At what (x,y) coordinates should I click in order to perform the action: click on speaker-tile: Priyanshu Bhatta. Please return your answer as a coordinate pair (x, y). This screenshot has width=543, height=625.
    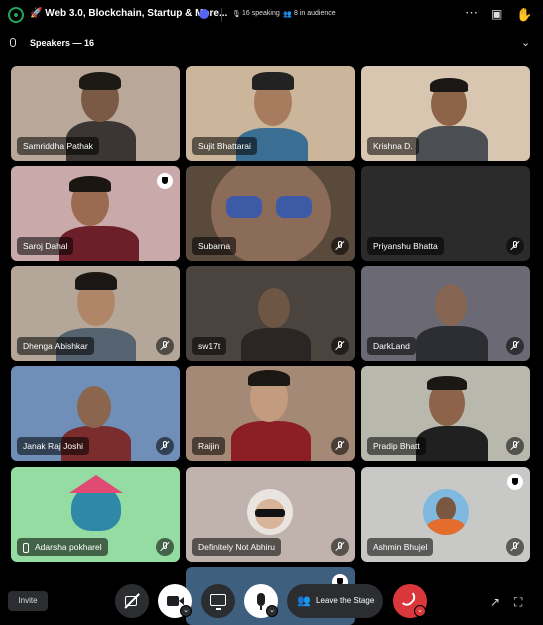
    Looking at the image, I should click on (445, 213).